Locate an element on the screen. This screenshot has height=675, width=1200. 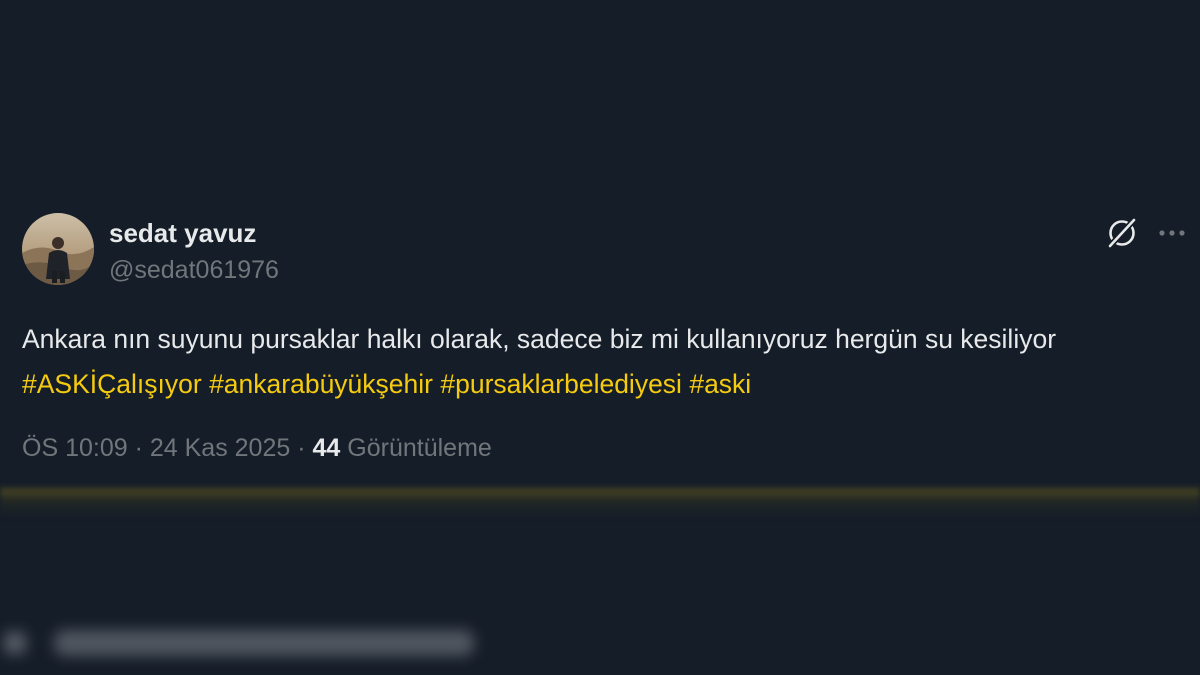
blurred-text is located at coordinates (264, 643).